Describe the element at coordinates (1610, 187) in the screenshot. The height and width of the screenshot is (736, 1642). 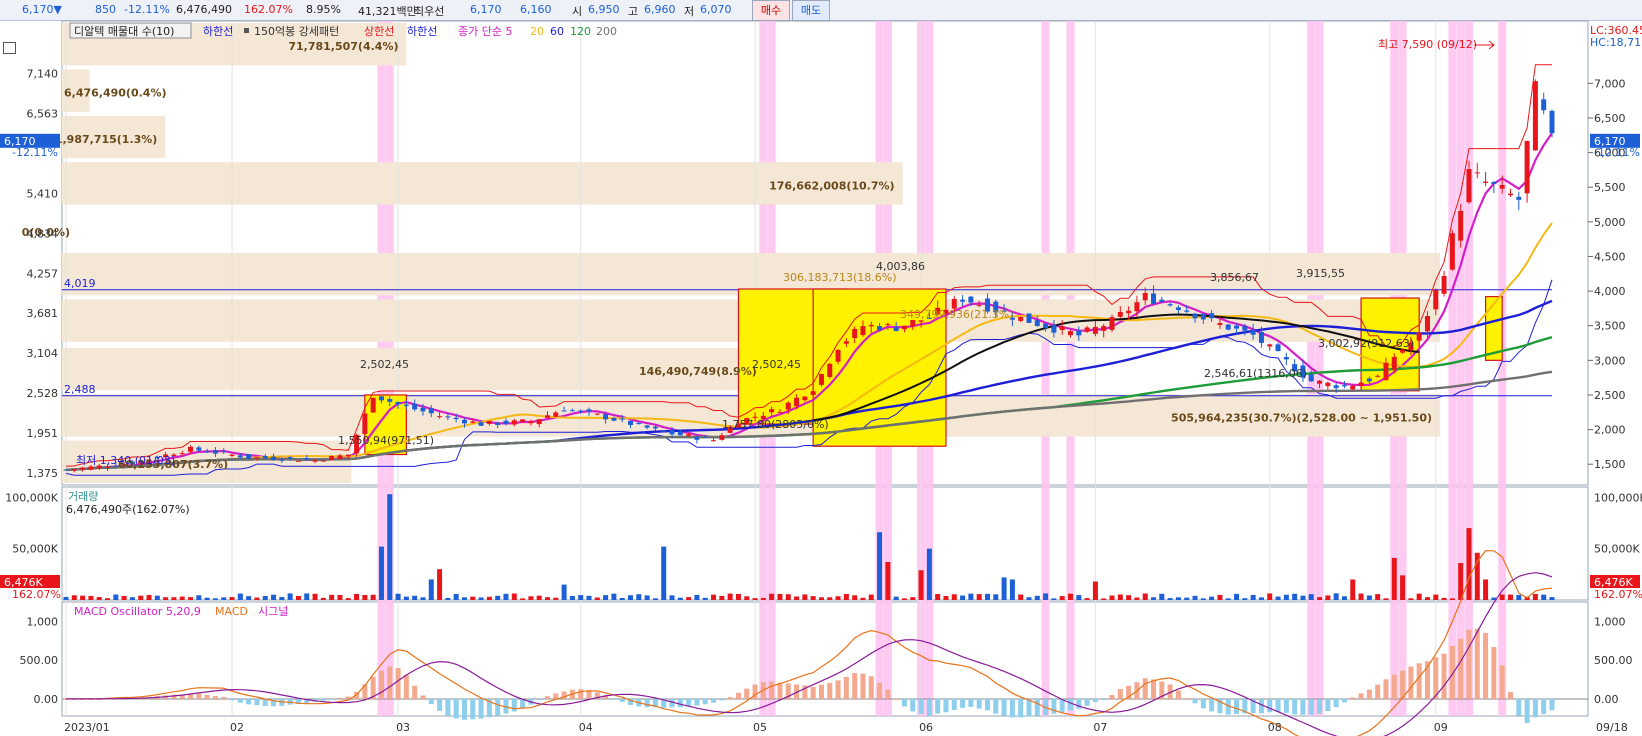
I see `right-tick-label: 5,500` at that location.